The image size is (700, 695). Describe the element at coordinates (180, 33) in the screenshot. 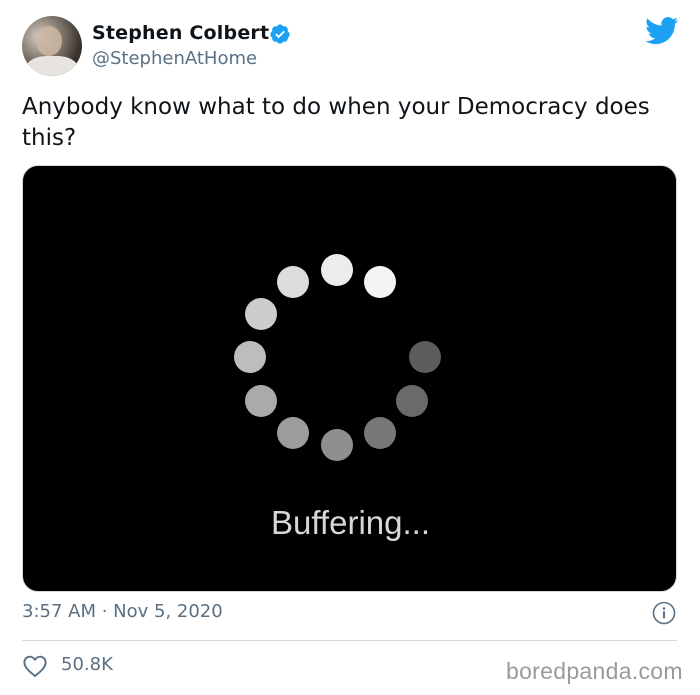

I see `display-name: Stephen Colbert` at that location.